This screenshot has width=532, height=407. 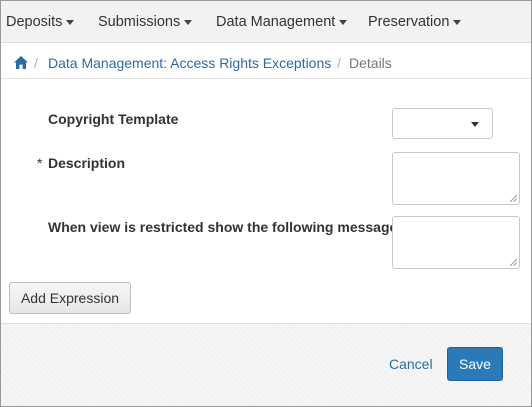 What do you see at coordinates (70, 298) in the screenshot?
I see `add-expression-button: Add Expression` at bounding box center [70, 298].